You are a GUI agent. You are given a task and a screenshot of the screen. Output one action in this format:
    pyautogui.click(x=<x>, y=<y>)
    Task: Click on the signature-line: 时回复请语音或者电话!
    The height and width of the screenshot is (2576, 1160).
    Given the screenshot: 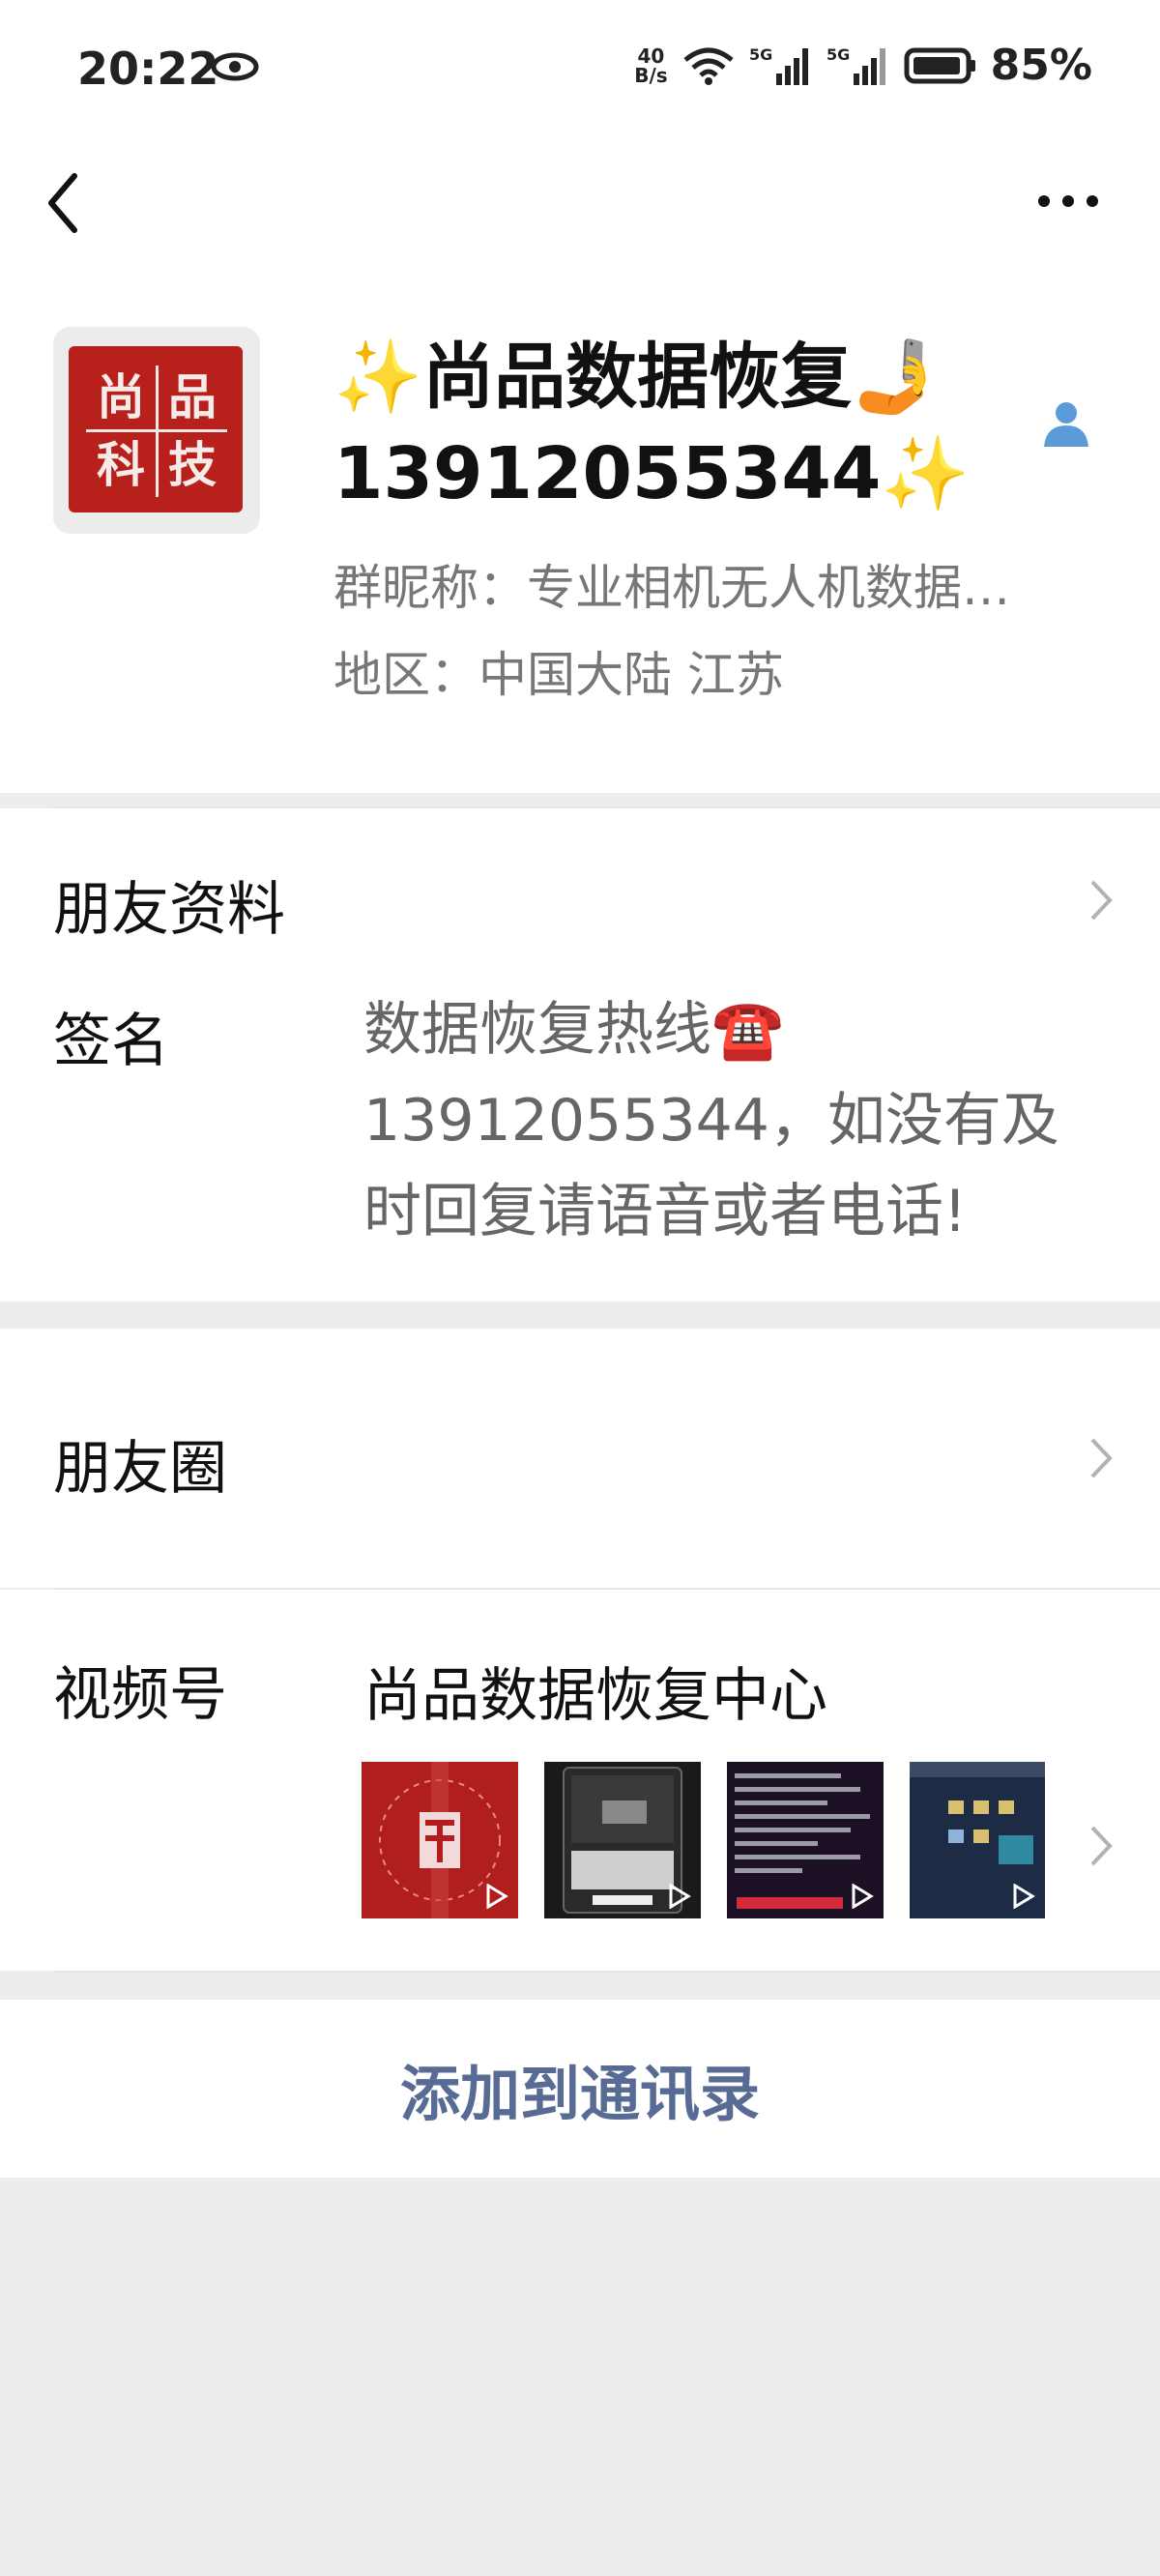 What is the action you would take?
    pyautogui.click(x=666, y=1211)
    